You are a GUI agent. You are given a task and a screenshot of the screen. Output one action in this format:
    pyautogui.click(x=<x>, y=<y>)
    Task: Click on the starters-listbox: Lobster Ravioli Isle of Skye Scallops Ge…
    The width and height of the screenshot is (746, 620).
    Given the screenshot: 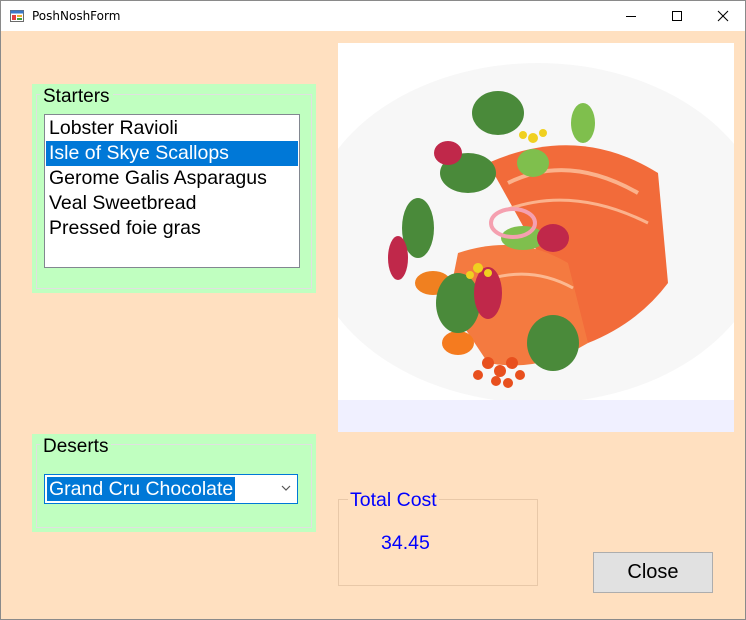 What is the action you would take?
    pyautogui.click(x=172, y=191)
    